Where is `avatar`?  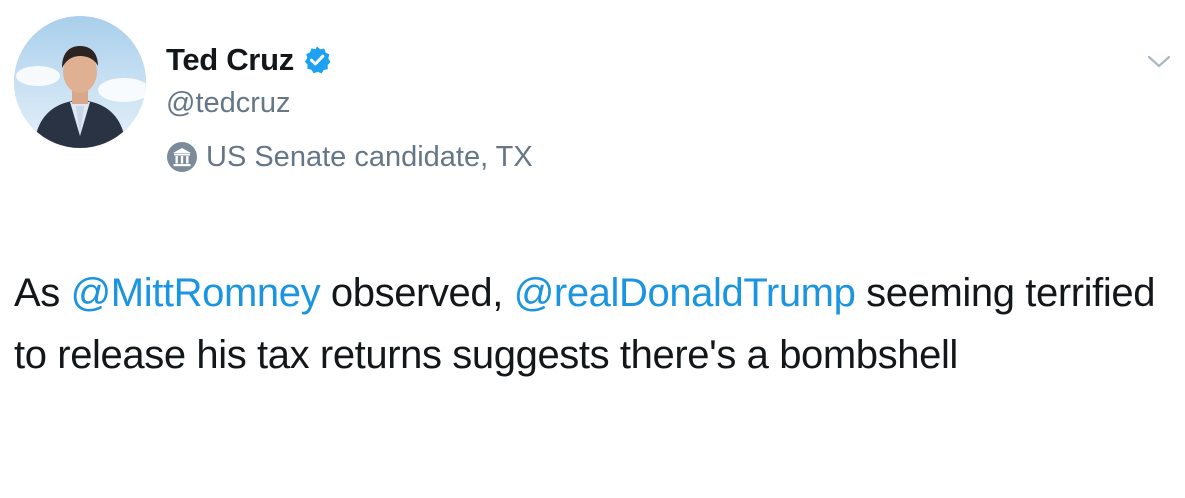 avatar is located at coordinates (80, 82).